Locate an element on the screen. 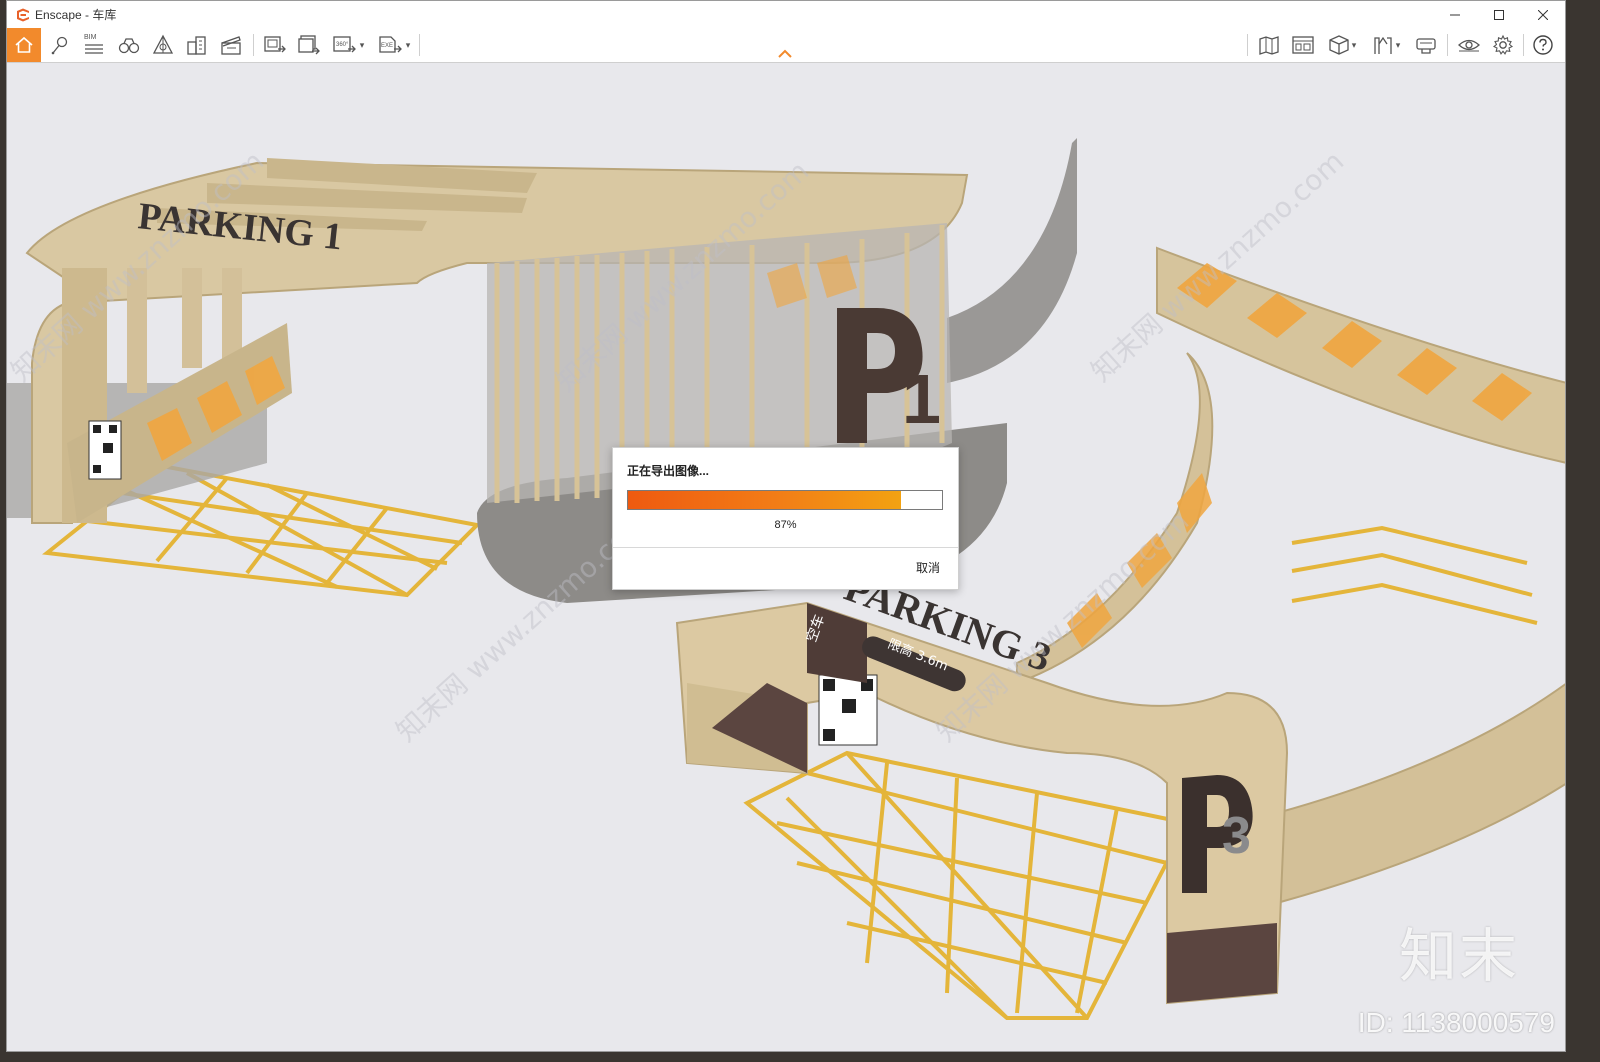 This screenshot has width=1600, height=1062. map-icon is located at coordinates (1269, 45).